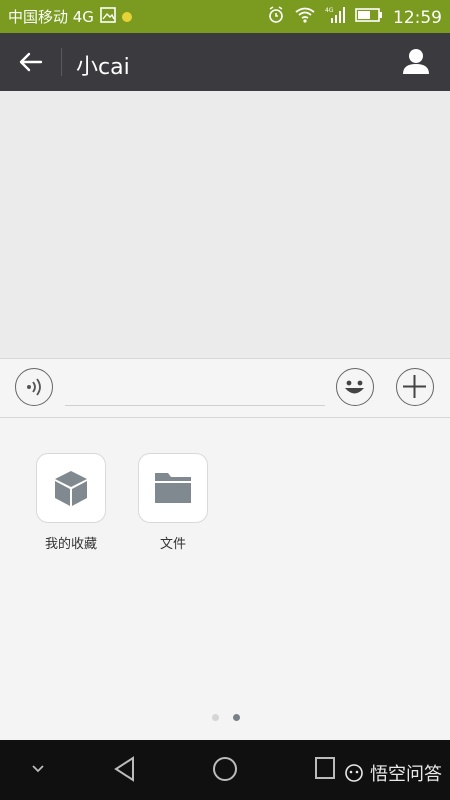 This screenshot has width=450, height=800. I want to click on file-tile-box, so click(173, 488).